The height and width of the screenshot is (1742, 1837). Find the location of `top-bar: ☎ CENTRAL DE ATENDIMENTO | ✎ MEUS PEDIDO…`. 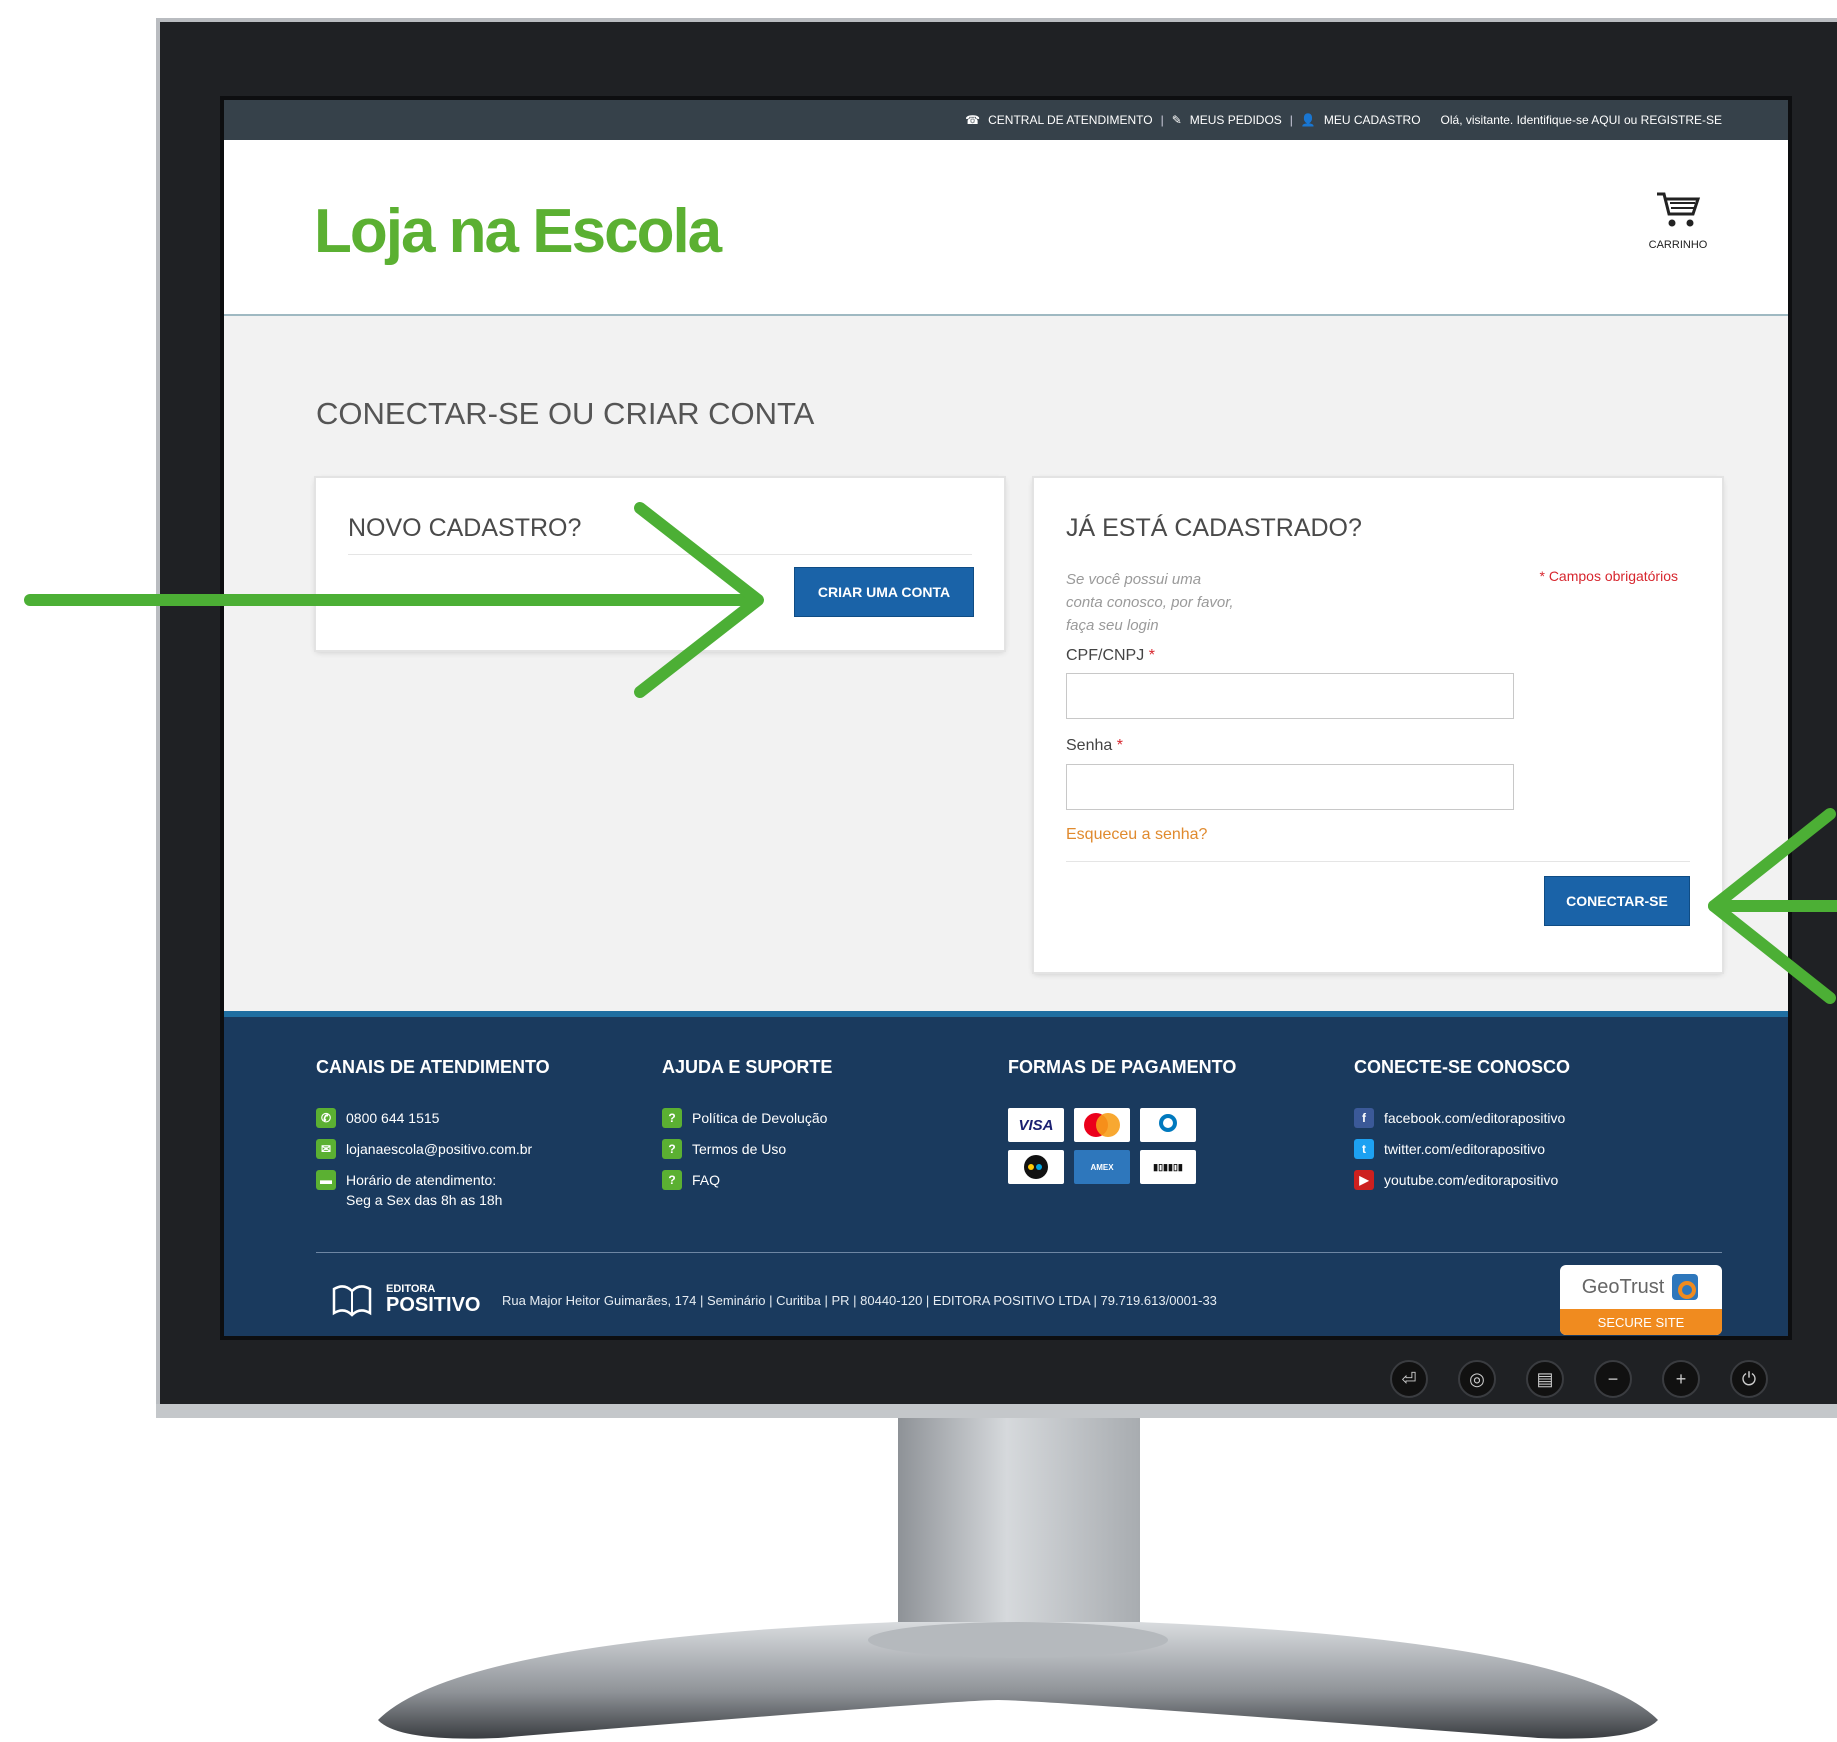

top-bar: ☎ CENTRAL DE ATENDIMENTO | ✎ MEUS PEDIDO… is located at coordinates (1006, 120).